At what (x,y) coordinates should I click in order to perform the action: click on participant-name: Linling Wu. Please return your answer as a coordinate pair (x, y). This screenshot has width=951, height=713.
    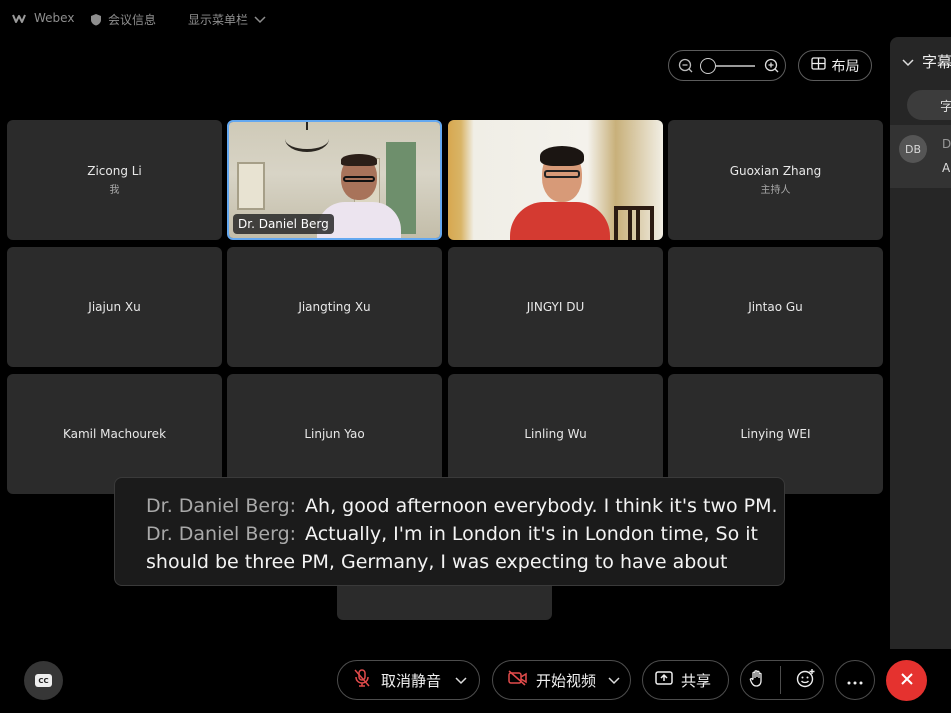
    Looking at the image, I should click on (555, 434).